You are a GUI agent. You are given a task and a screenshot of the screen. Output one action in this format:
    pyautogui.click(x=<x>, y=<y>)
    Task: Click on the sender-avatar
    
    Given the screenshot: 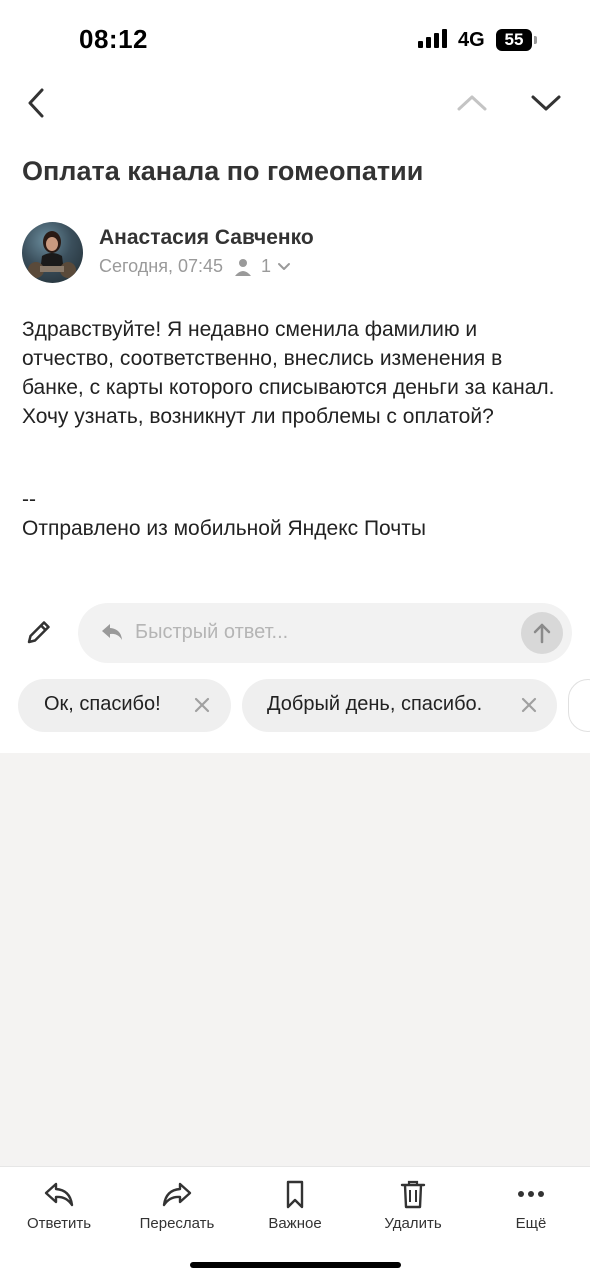 What is the action you would take?
    pyautogui.click(x=52, y=252)
    